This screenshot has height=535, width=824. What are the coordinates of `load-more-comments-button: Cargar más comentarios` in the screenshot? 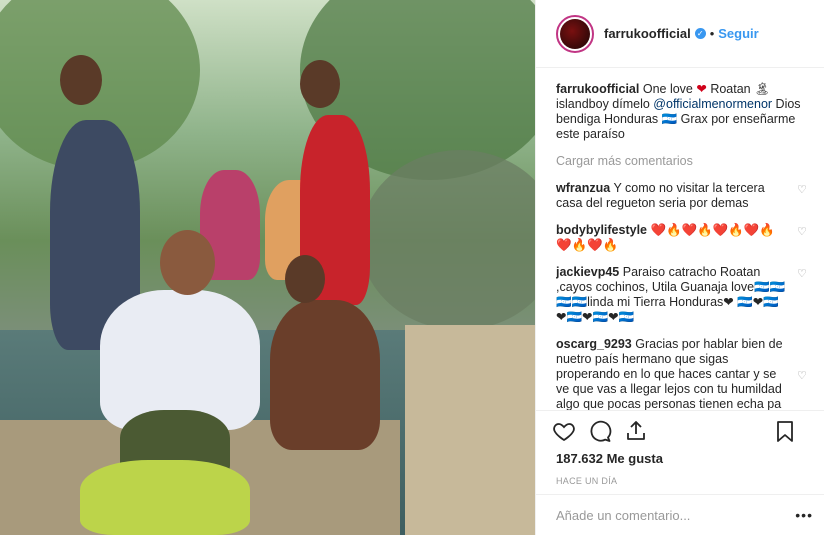 It's located at (682, 161).